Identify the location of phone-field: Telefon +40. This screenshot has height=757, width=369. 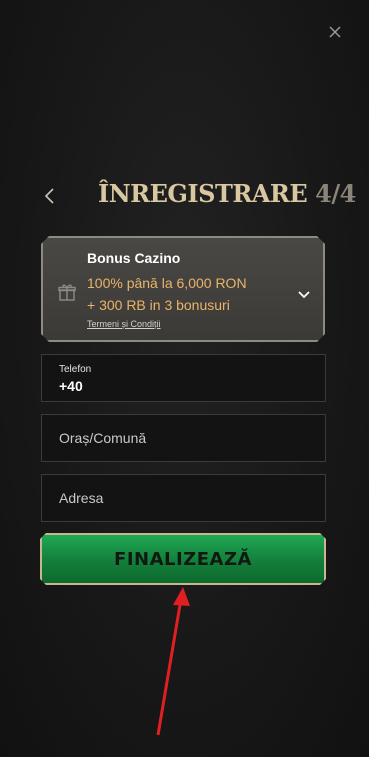
(183, 378).